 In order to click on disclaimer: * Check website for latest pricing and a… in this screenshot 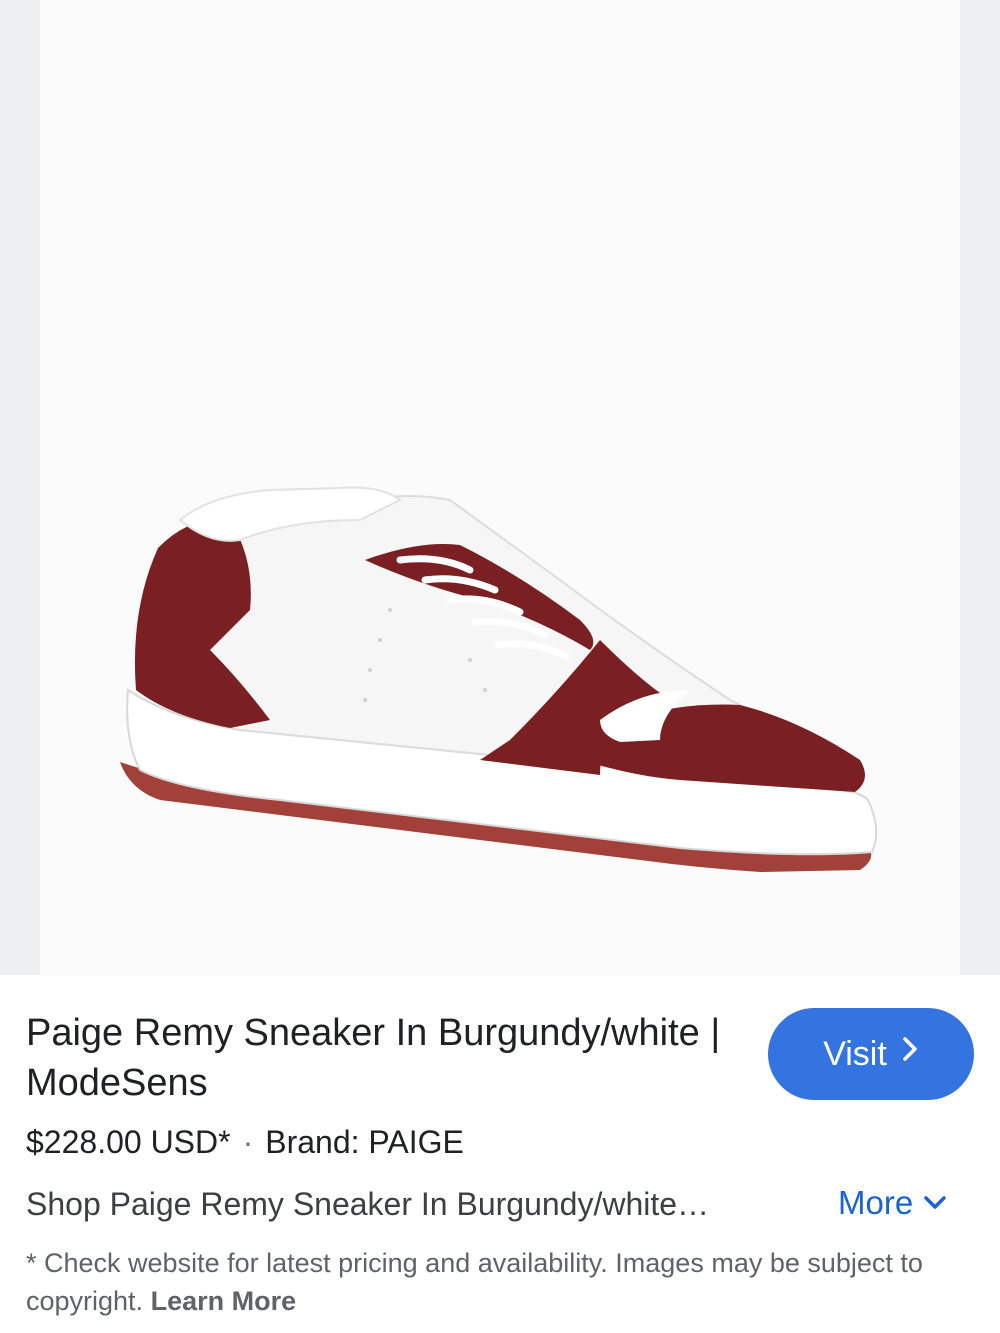, I will do `click(496, 1282)`.